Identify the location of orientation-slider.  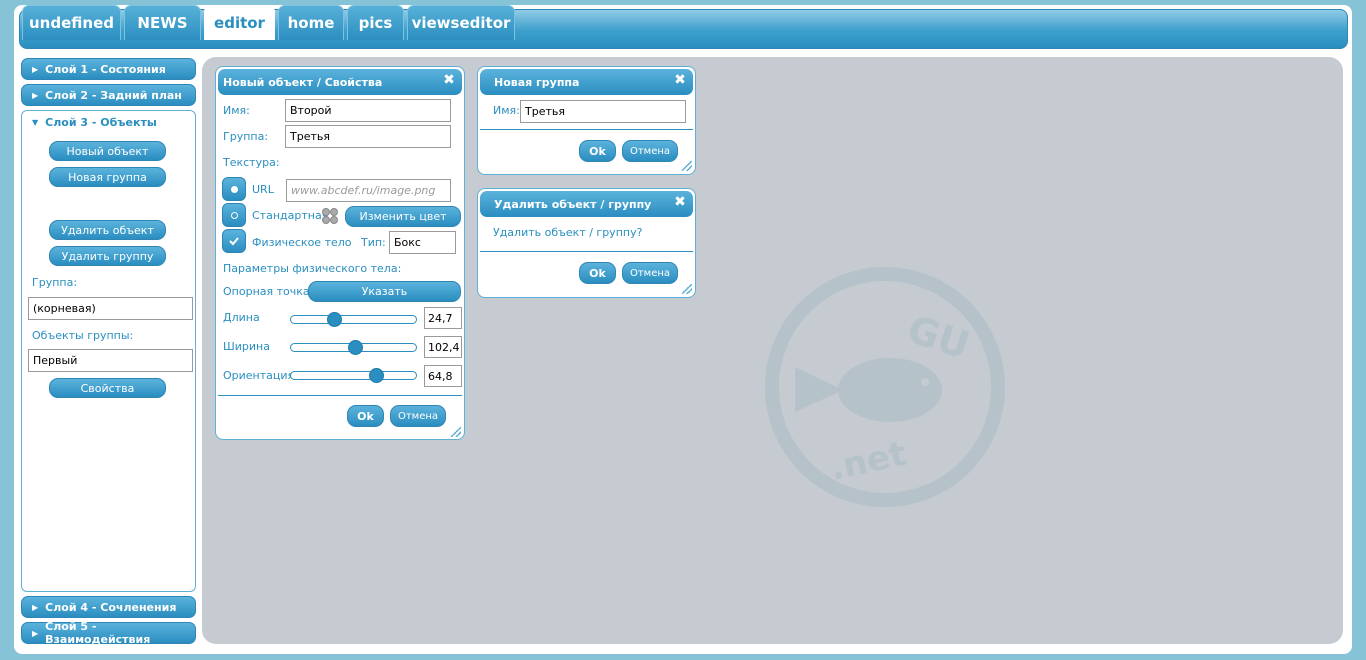
(353, 375).